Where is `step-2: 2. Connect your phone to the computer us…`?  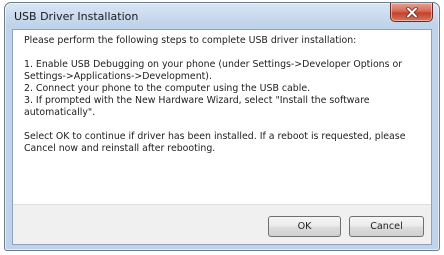
step-2: 2. Connect your phone to the computer us… is located at coordinates (167, 88).